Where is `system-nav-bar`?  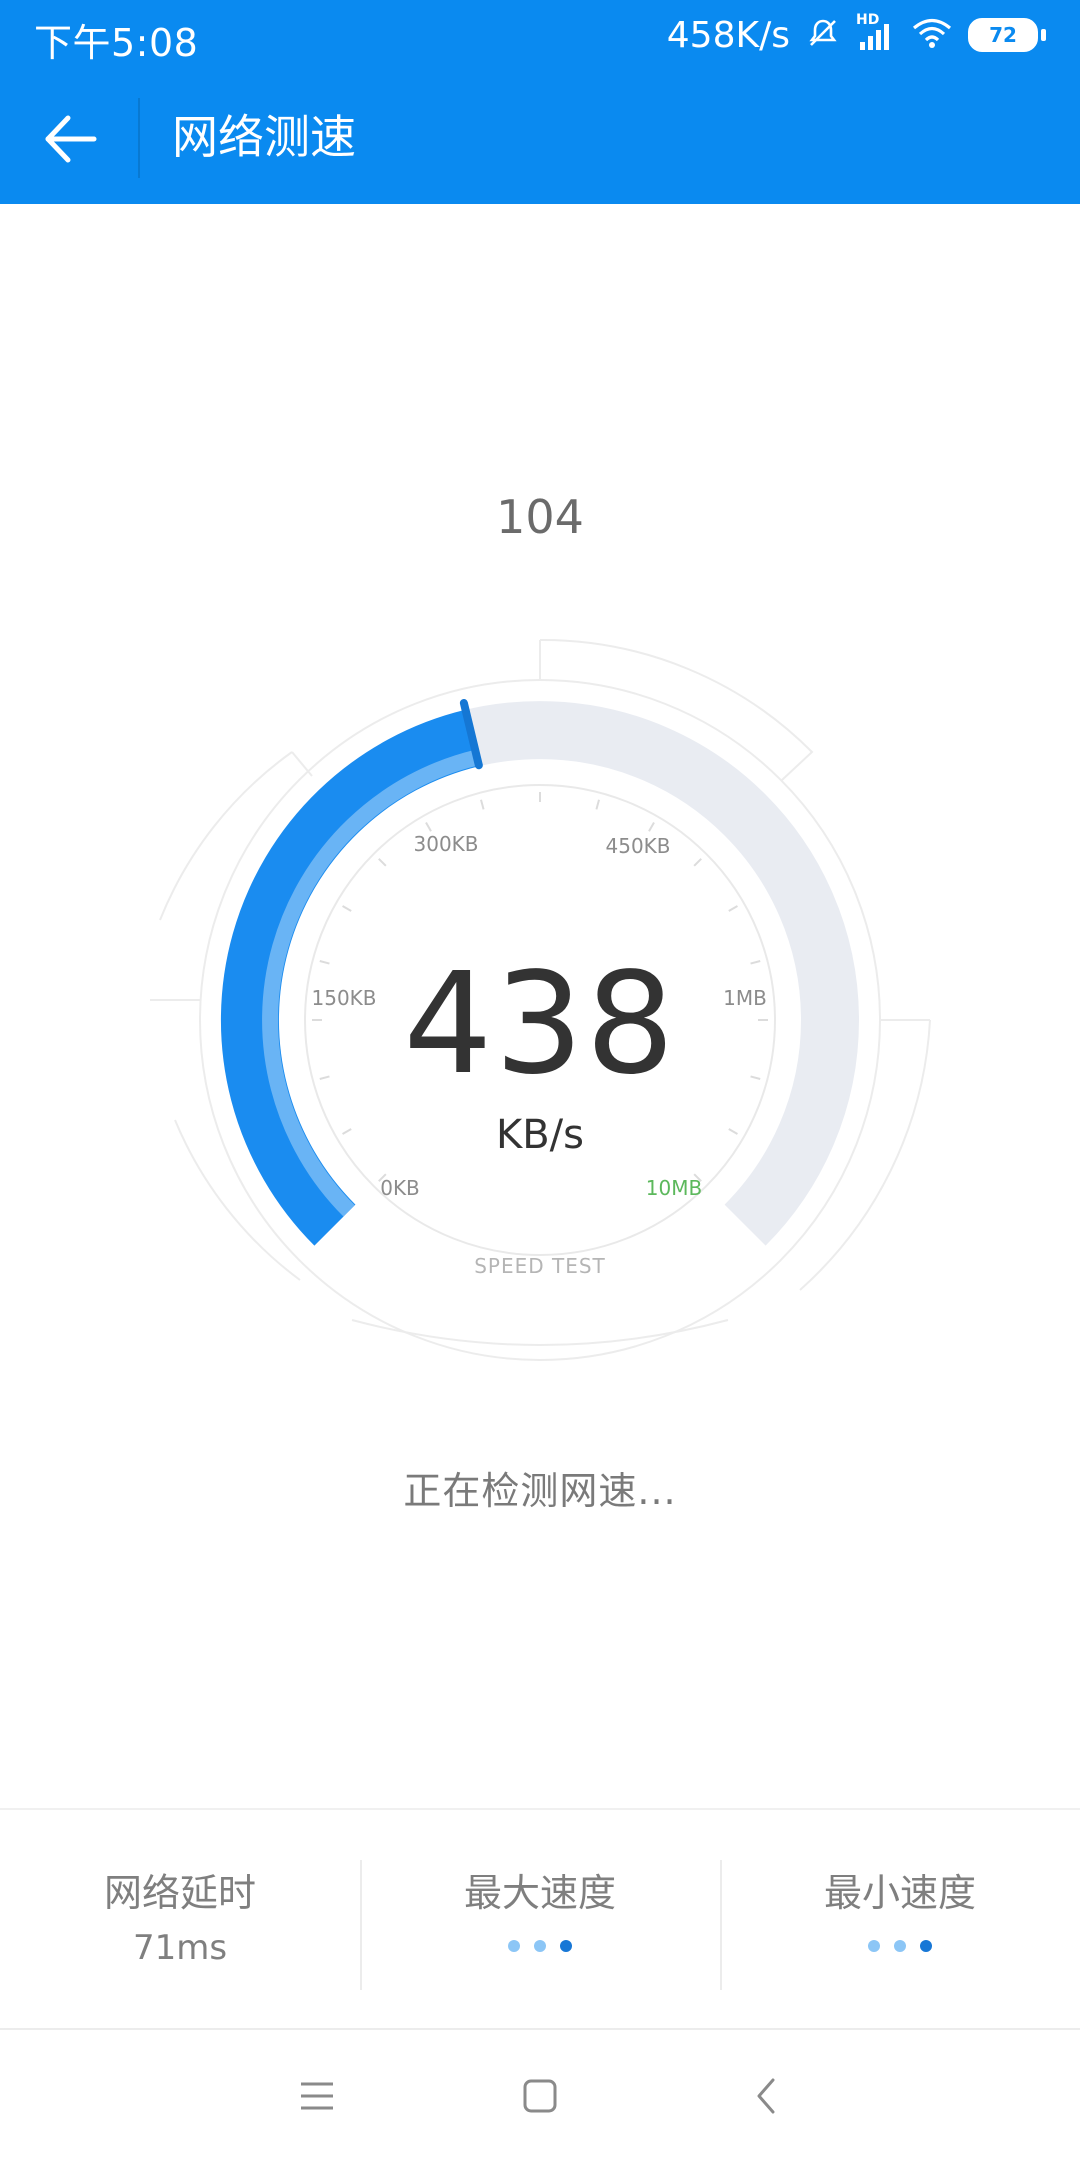
system-nav-bar is located at coordinates (540, 2095).